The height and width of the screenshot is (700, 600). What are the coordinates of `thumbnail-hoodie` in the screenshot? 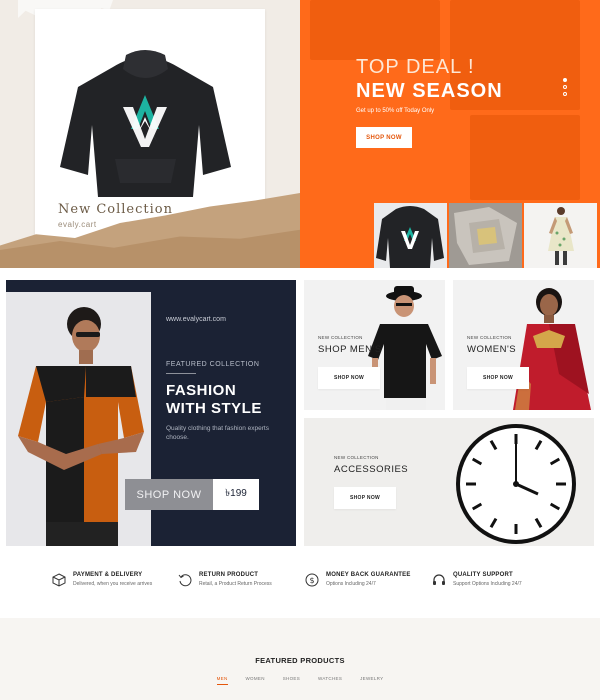 It's located at (410, 235).